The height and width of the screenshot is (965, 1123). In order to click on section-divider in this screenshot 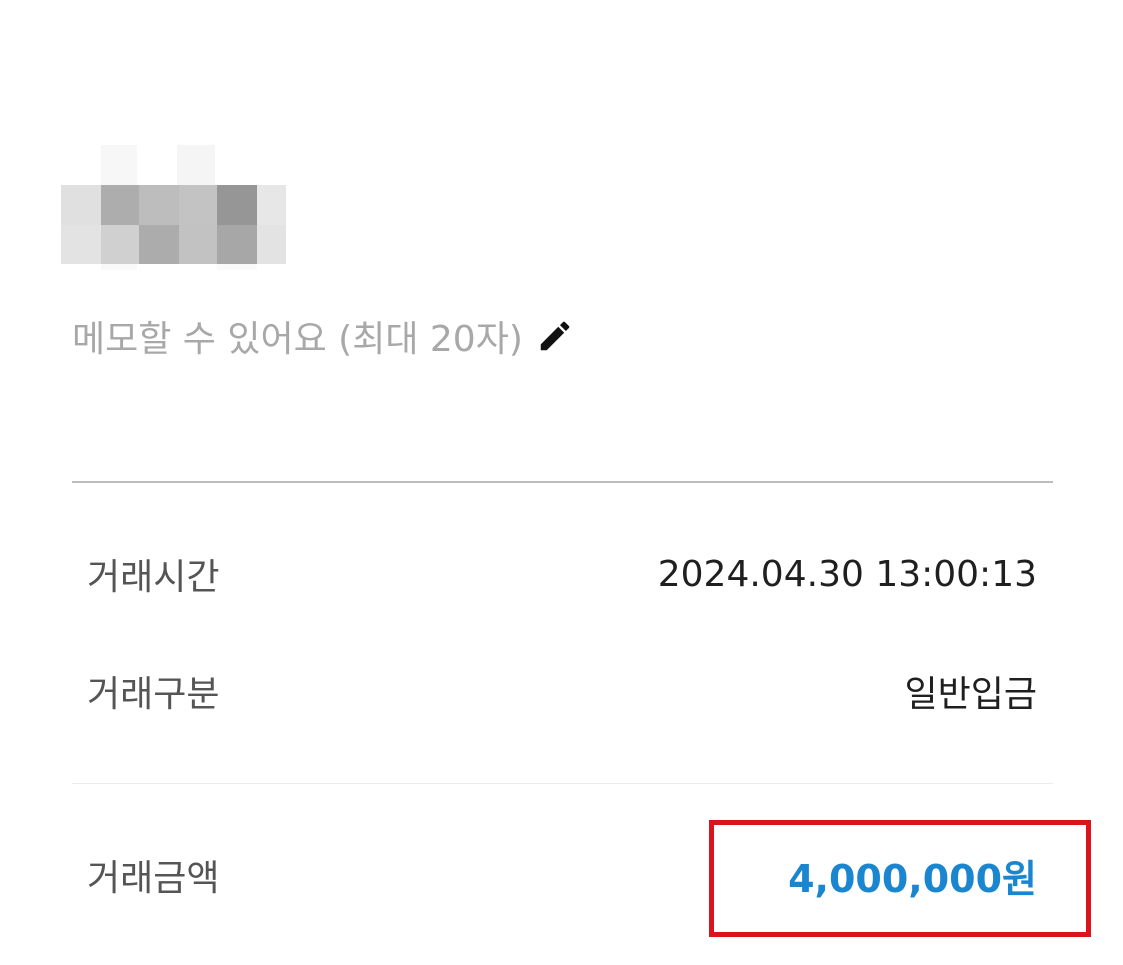, I will do `click(562, 482)`.